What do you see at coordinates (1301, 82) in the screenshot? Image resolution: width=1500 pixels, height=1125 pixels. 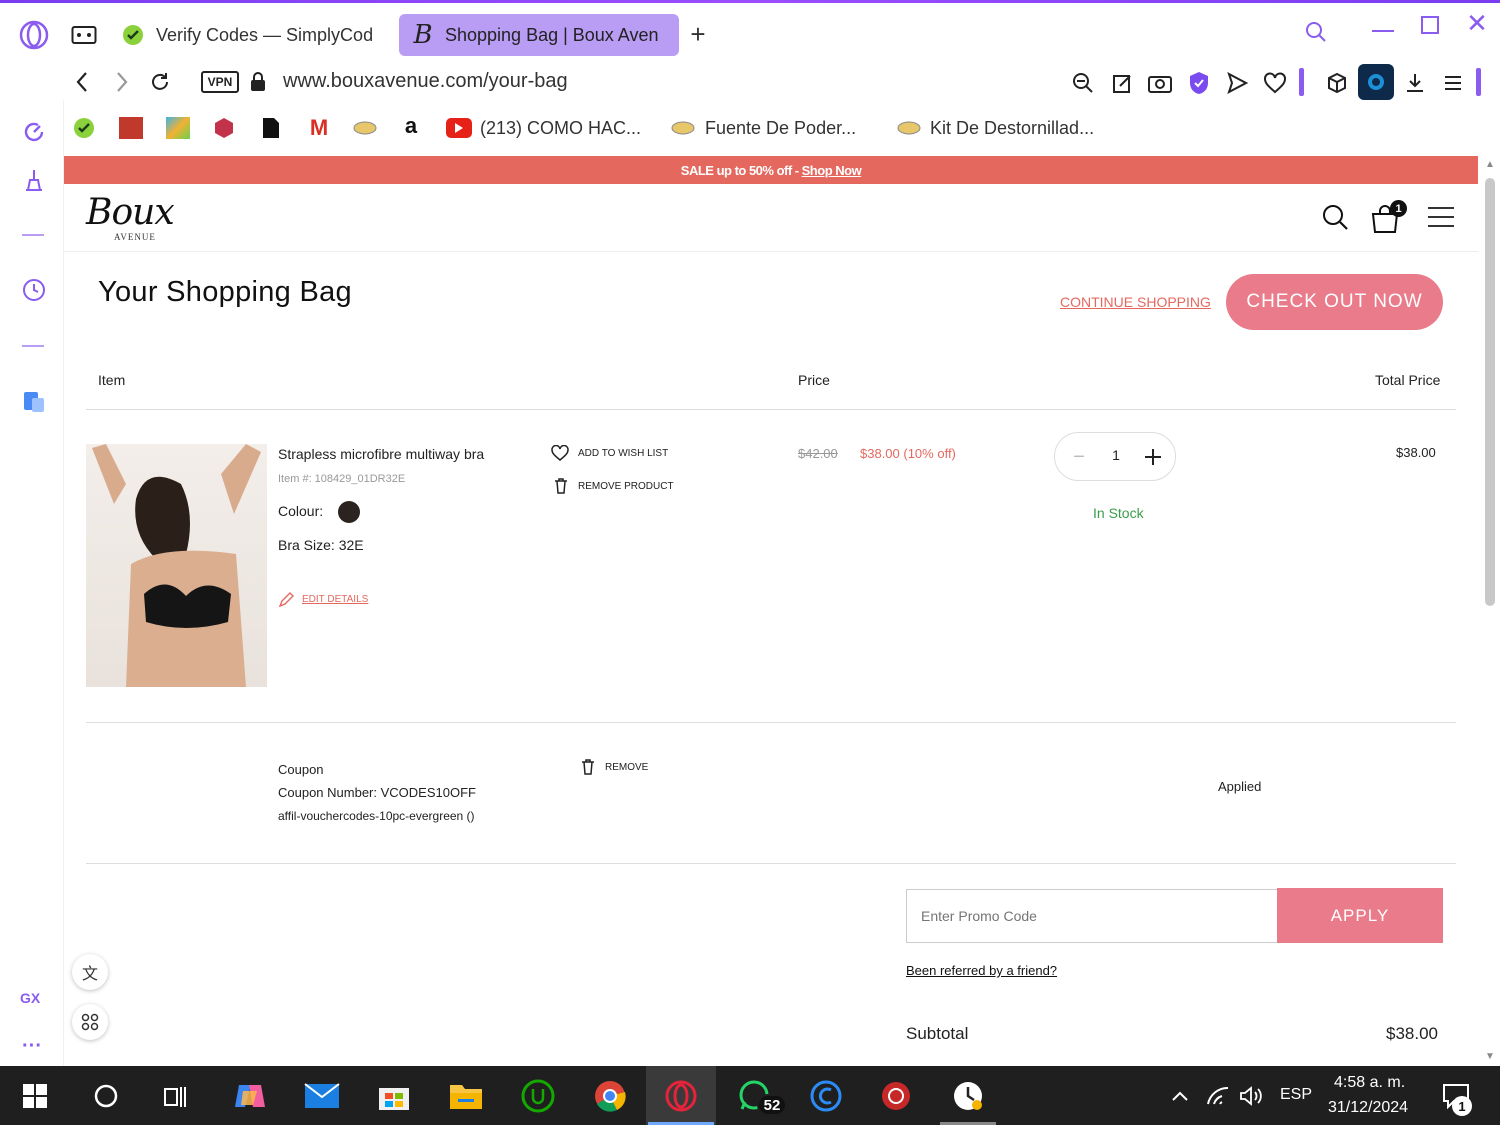 I see `toolbar-divider` at bounding box center [1301, 82].